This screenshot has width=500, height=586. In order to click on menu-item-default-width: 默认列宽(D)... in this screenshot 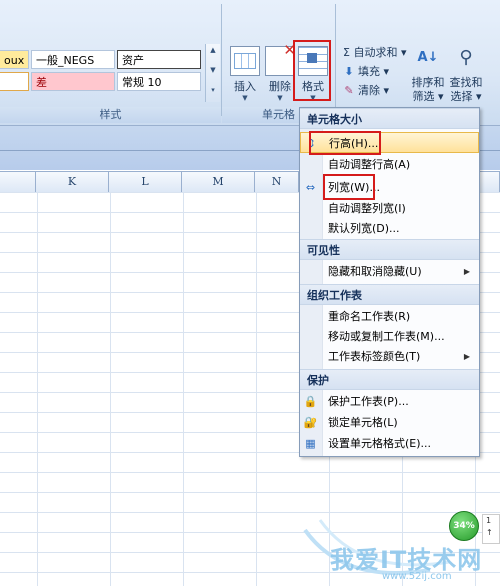, I will do `click(389, 228)`.